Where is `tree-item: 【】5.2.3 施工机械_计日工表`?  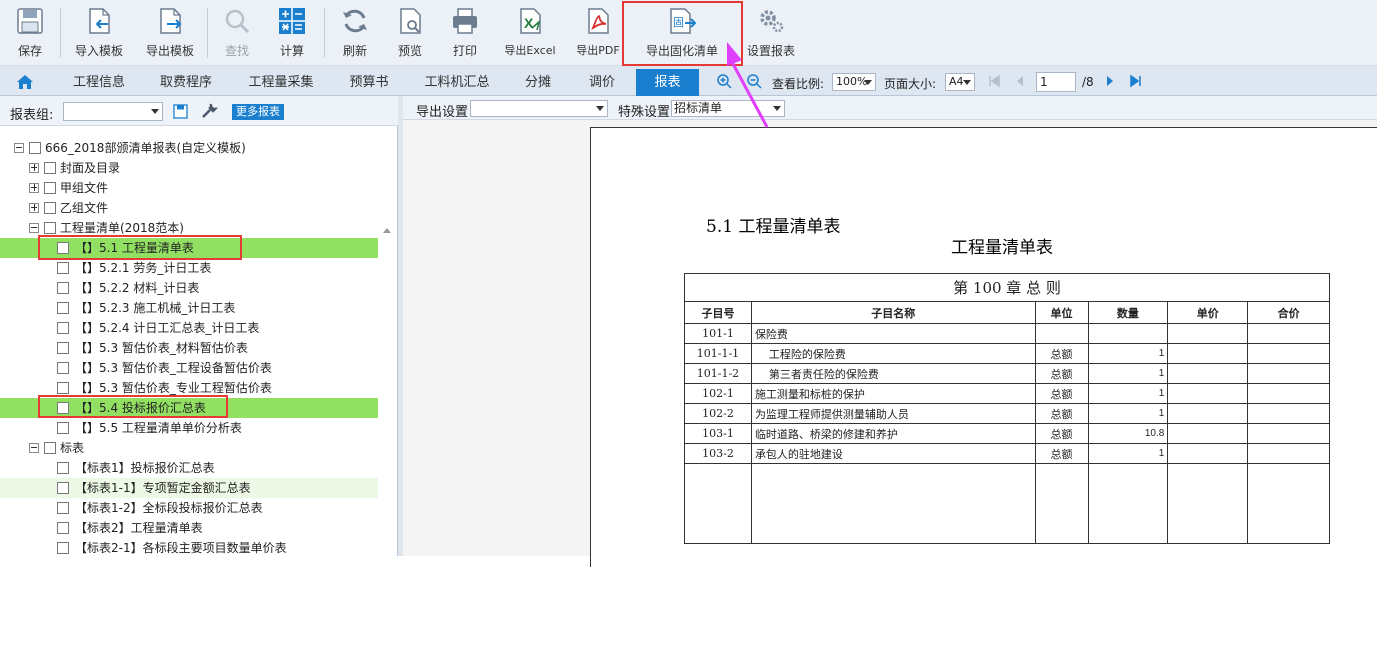 tree-item: 【】5.2.3 施工机械_计日工表 is located at coordinates (189, 308).